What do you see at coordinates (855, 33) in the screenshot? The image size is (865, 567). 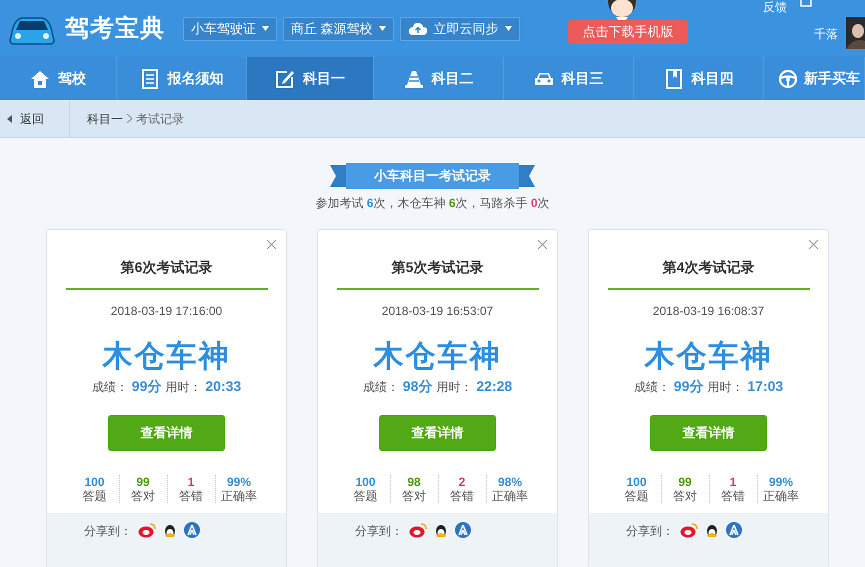 I see `avatar-icon` at bounding box center [855, 33].